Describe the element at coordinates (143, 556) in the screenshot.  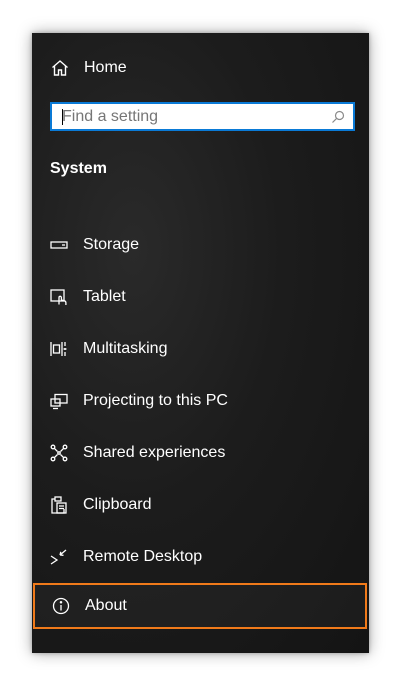
I see `sidebar-item-label: Remote Desktop` at that location.